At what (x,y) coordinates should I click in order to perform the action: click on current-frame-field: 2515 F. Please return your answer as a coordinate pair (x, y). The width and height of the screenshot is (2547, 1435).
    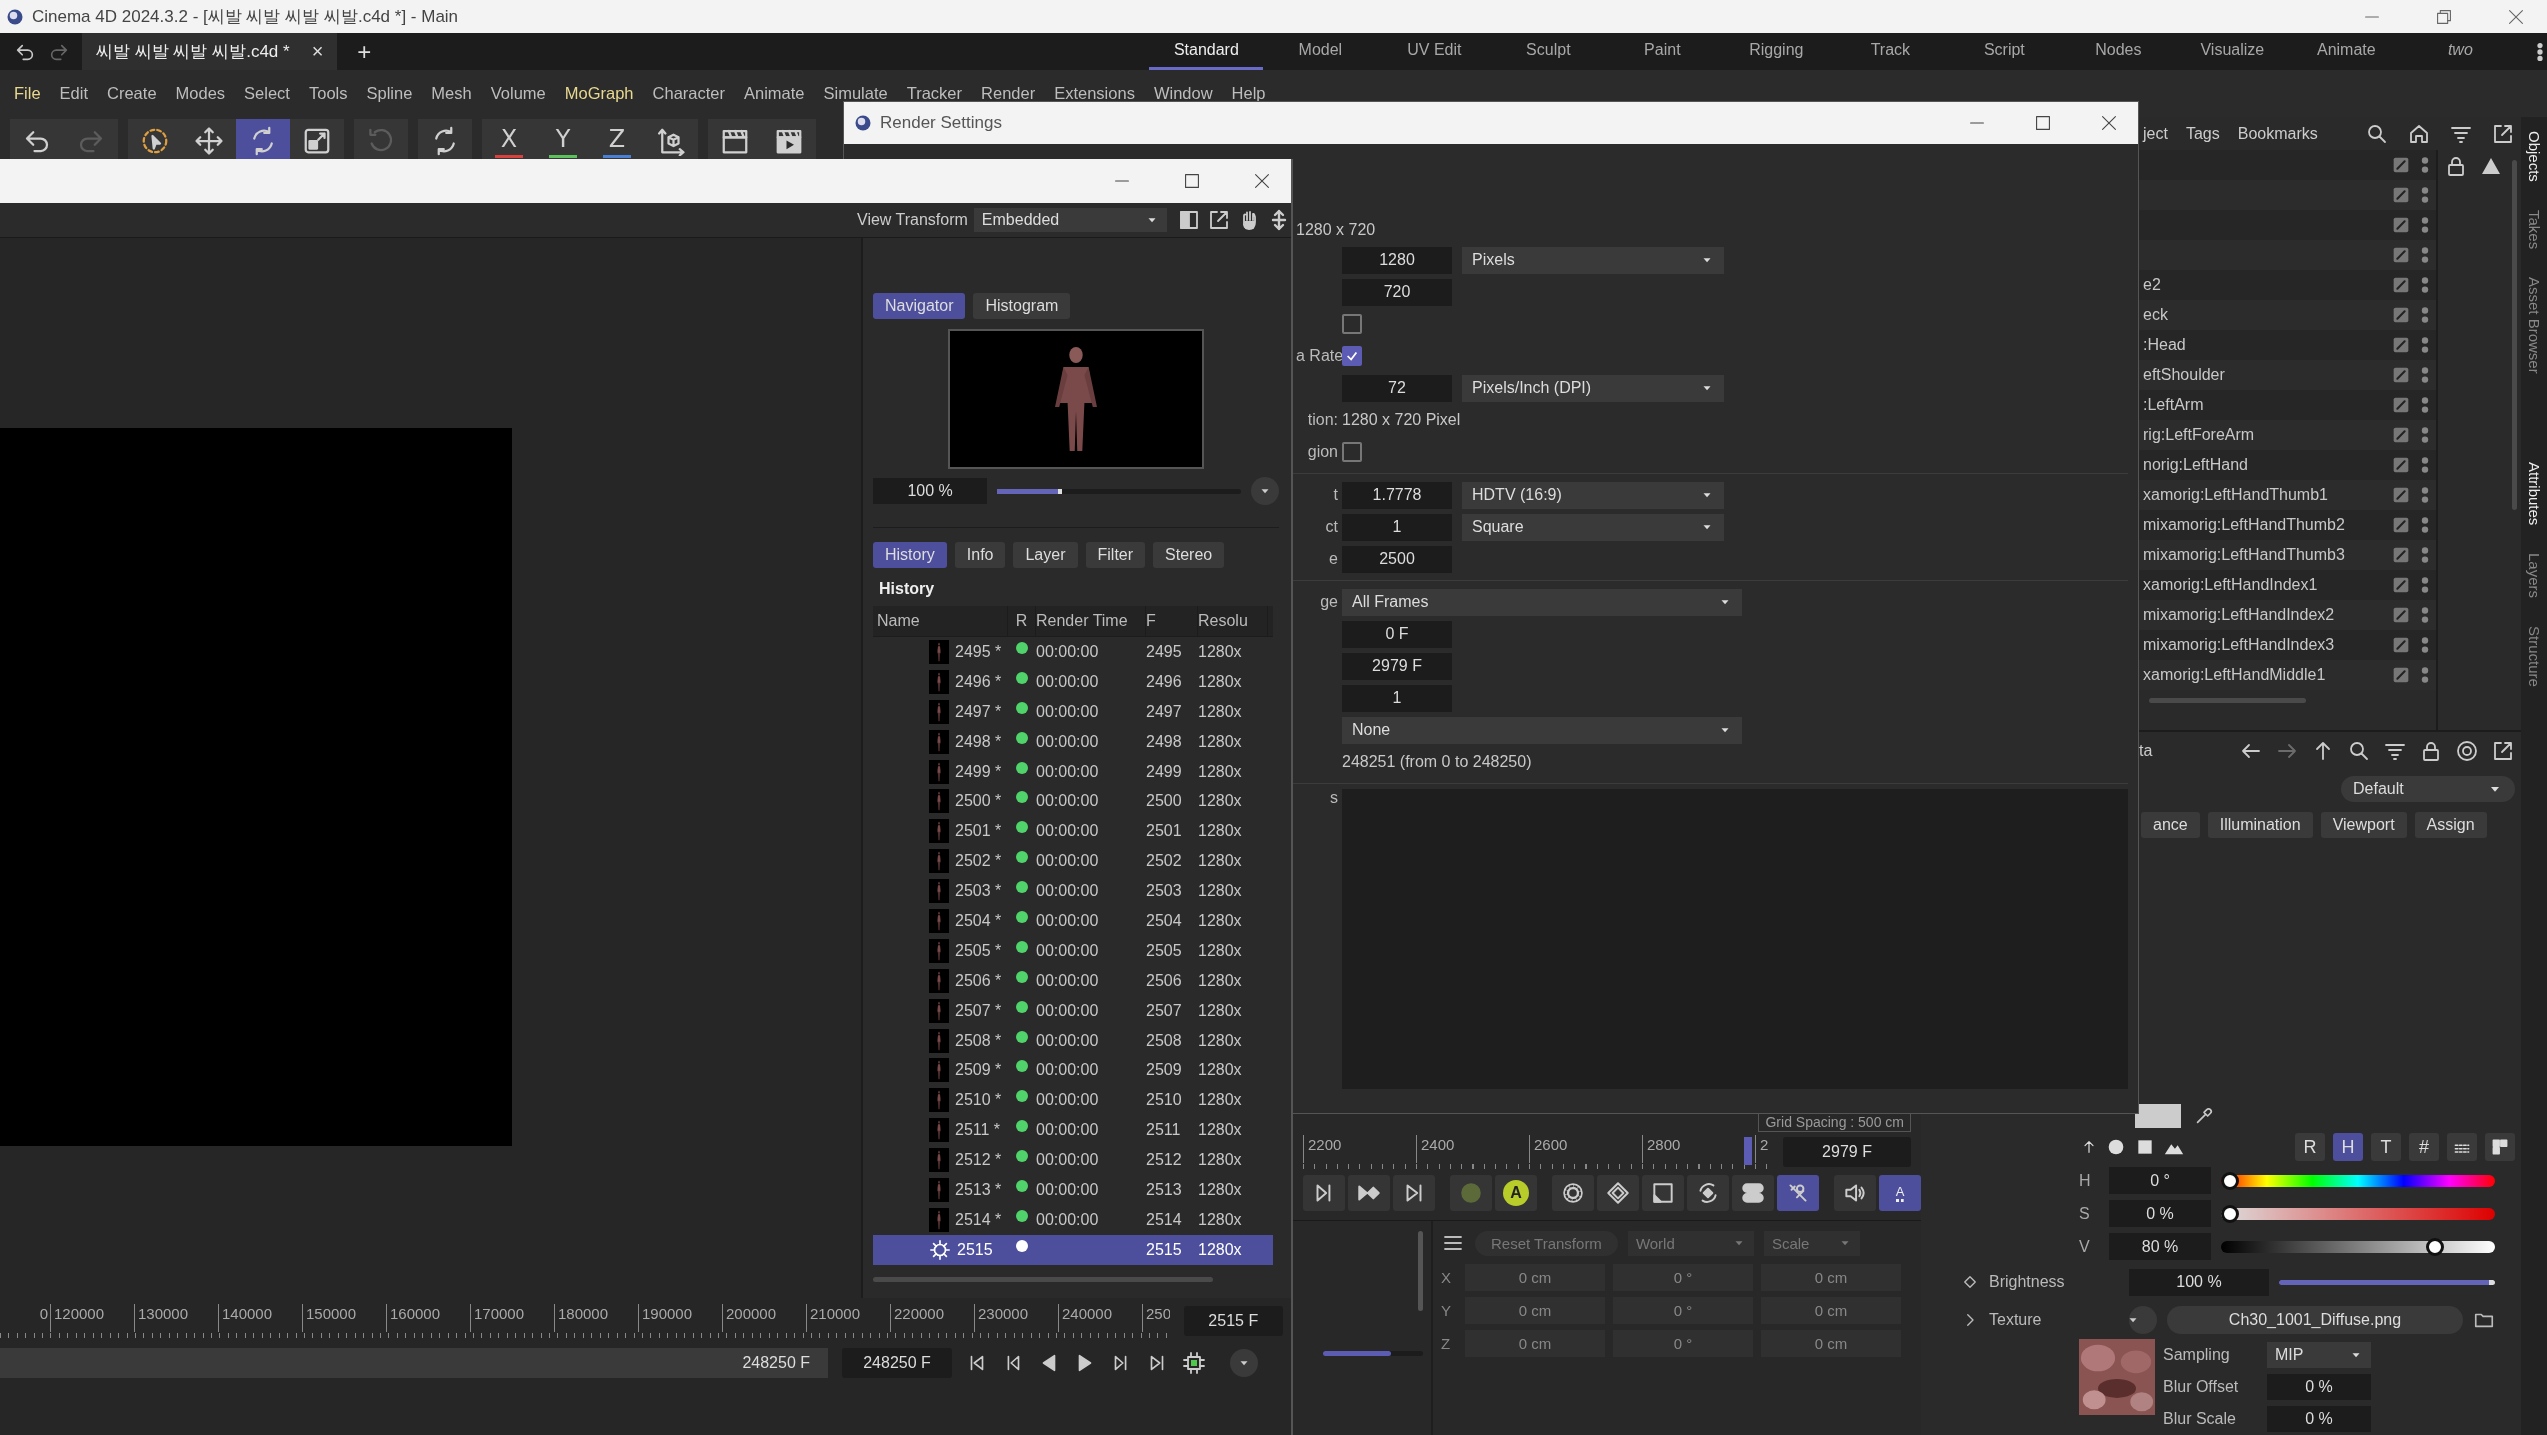
    Looking at the image, I should click on (1233, 1320).